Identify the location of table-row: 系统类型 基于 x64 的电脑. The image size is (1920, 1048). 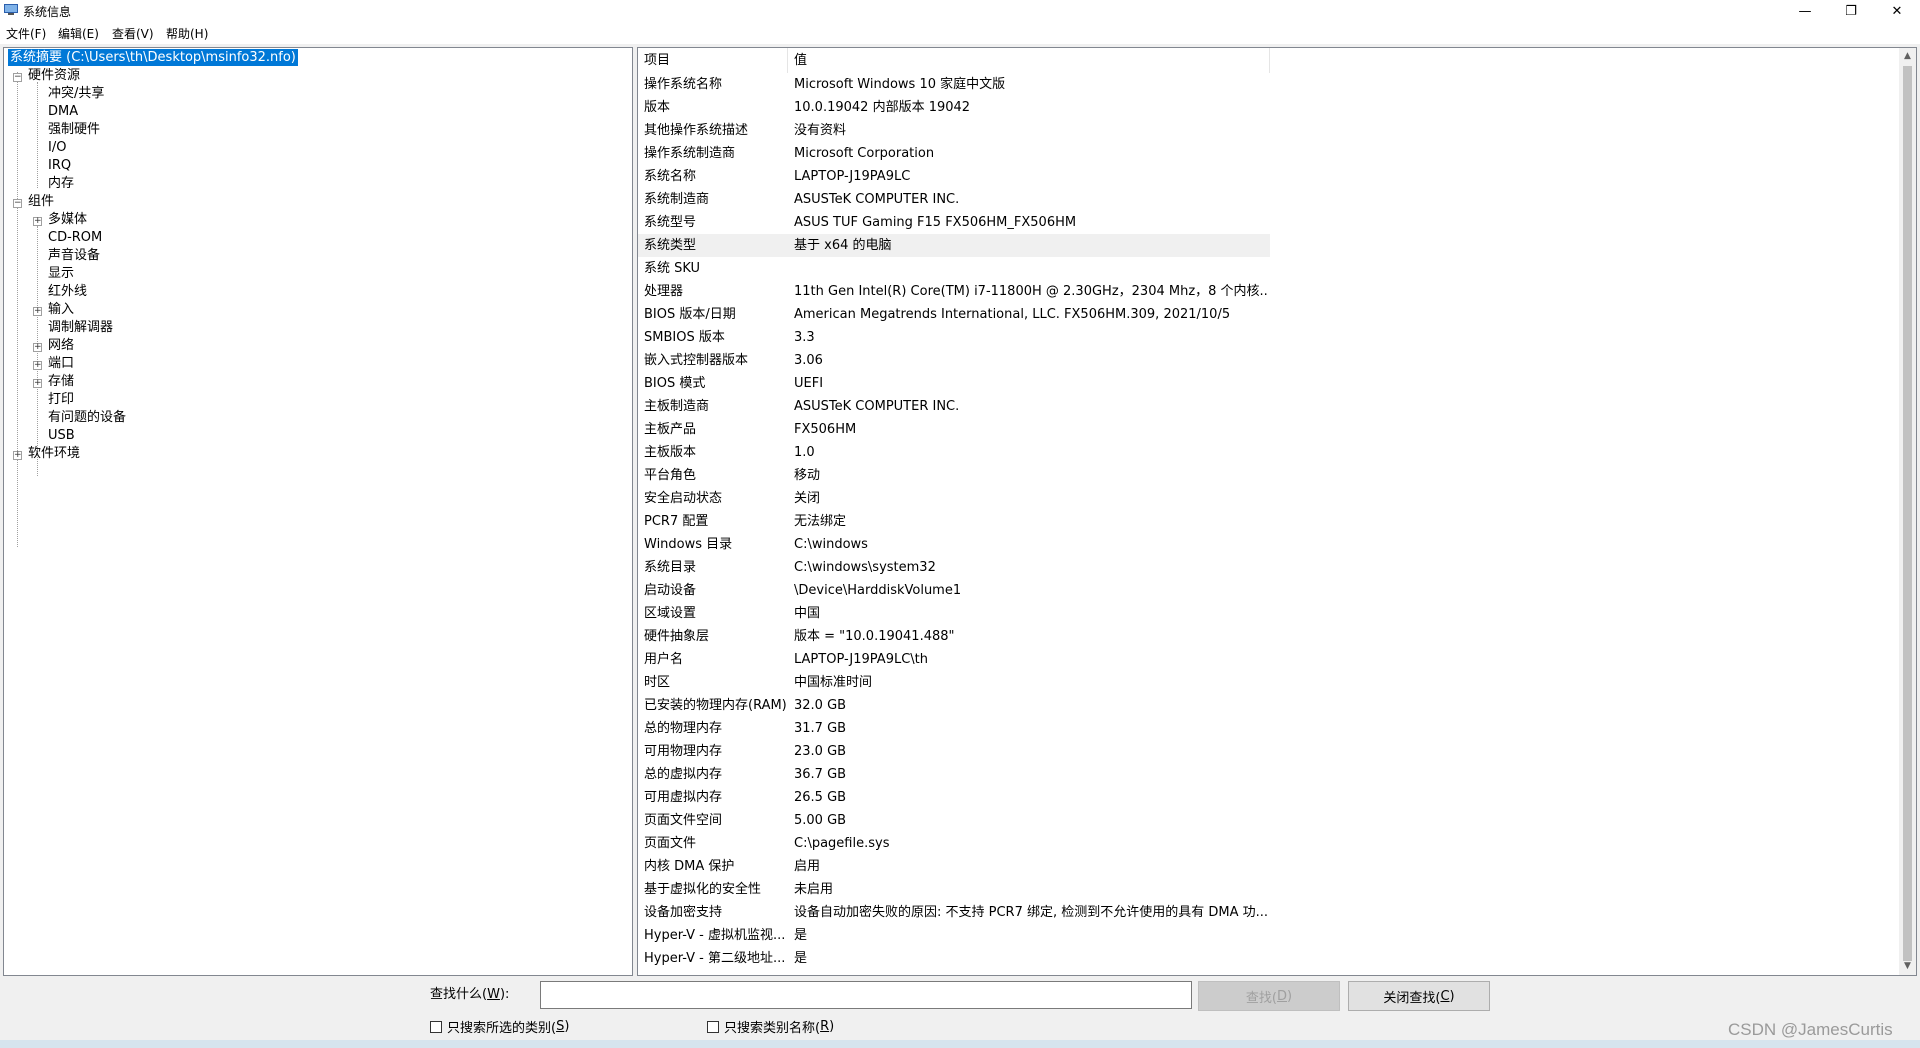
(954, 245).